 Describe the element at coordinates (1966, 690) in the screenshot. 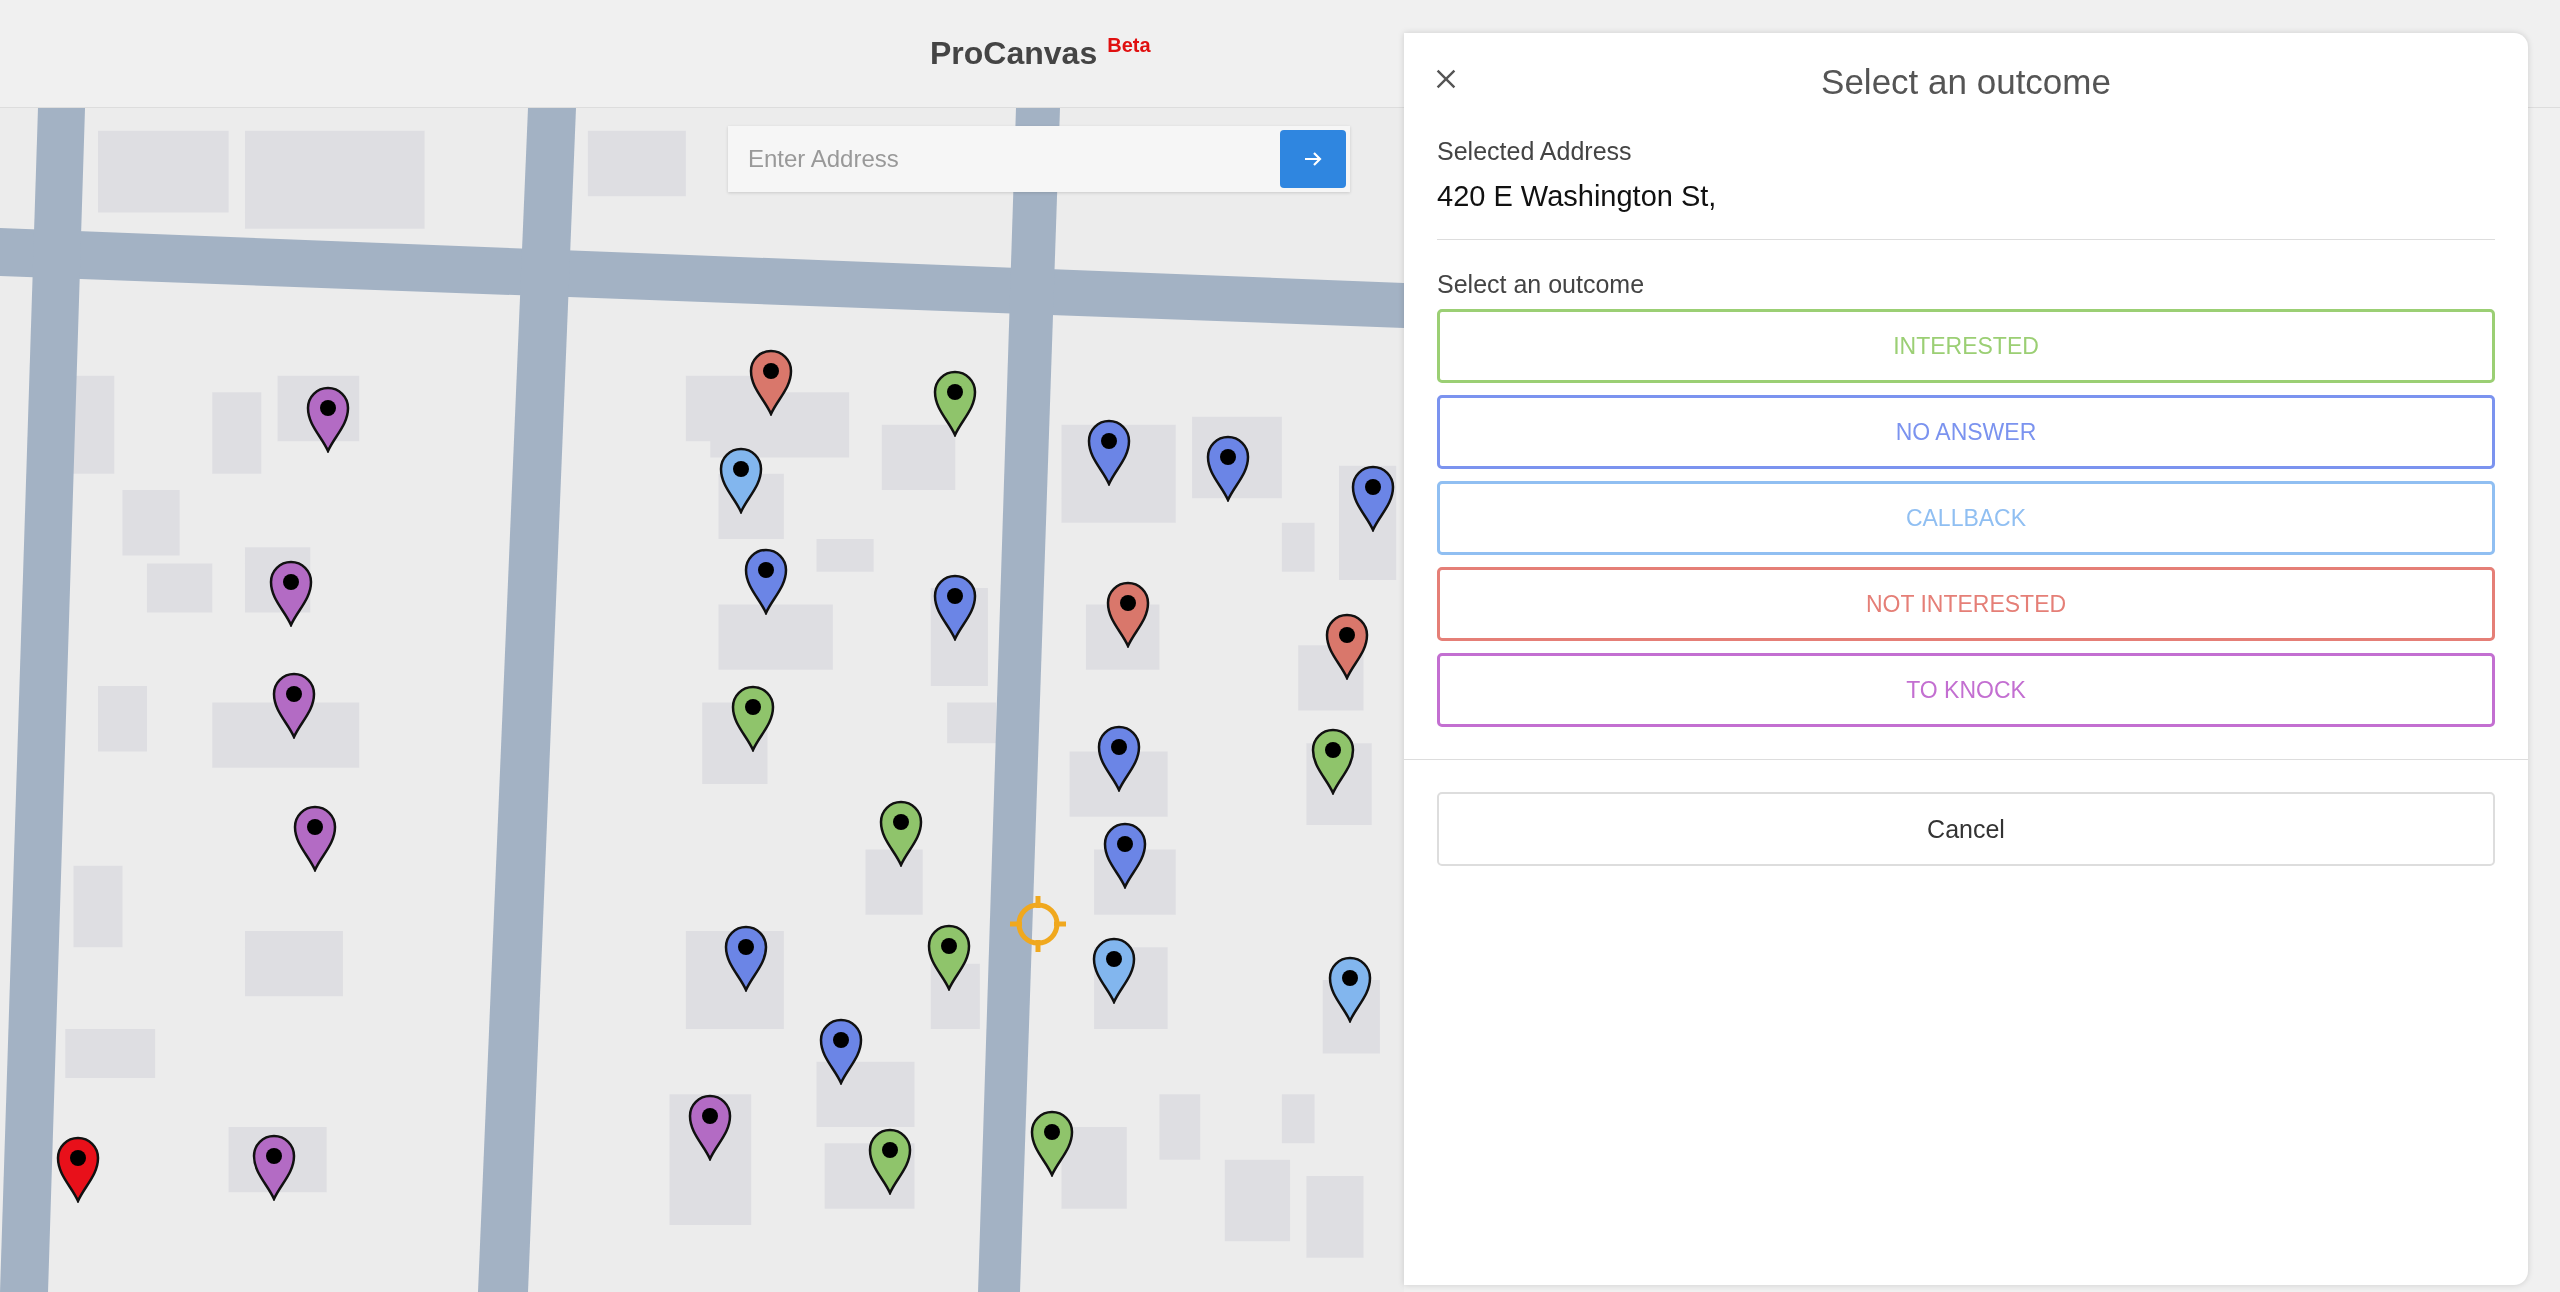

I see `outcome-button: TO KNOCK` at that location.